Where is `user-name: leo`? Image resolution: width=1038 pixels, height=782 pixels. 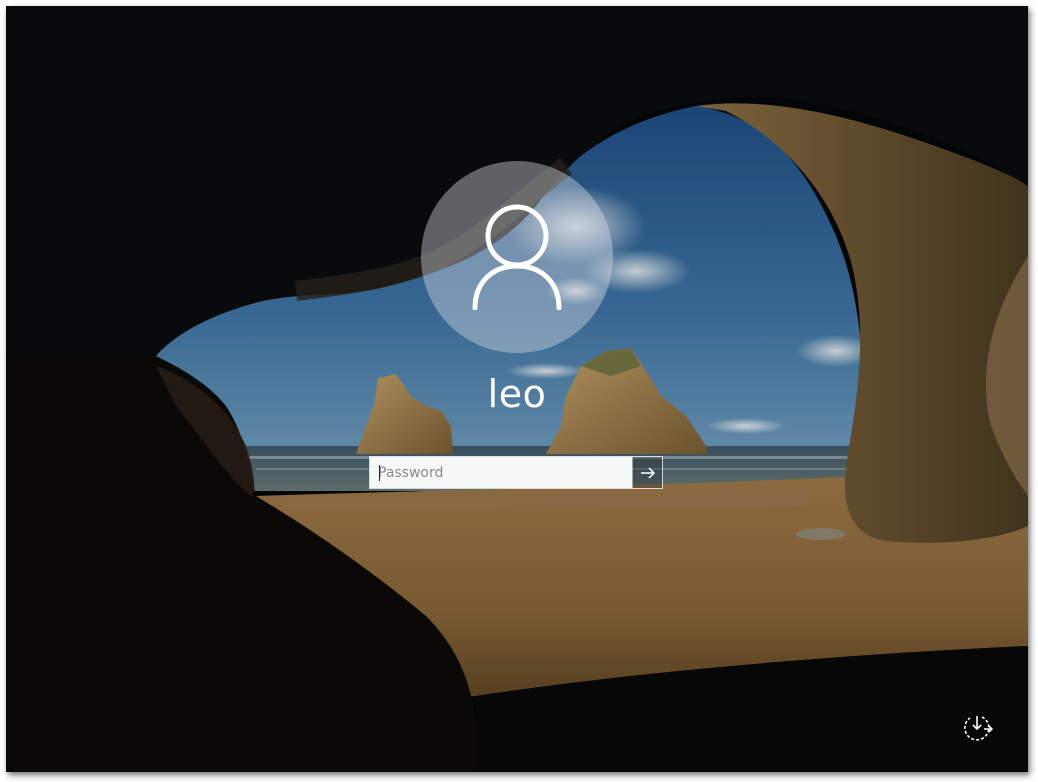 user-name: leo is located at coordinates (517, 394).